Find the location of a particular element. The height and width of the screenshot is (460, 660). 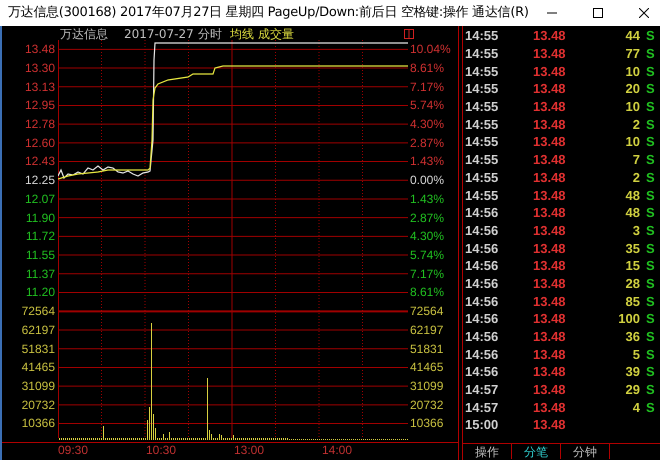

panel-tab: 分笔 is located at coordinates (536, 451).